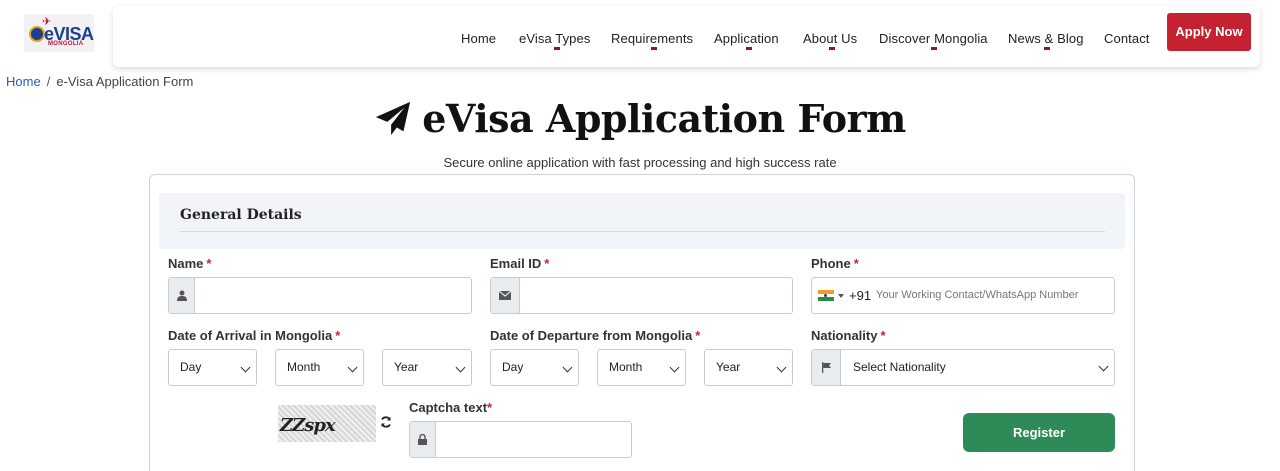 This screenshot has height=471, width=1280. I want to click on arrival-label-text: Date of Arrival in Mongolia, so click(250, 335).